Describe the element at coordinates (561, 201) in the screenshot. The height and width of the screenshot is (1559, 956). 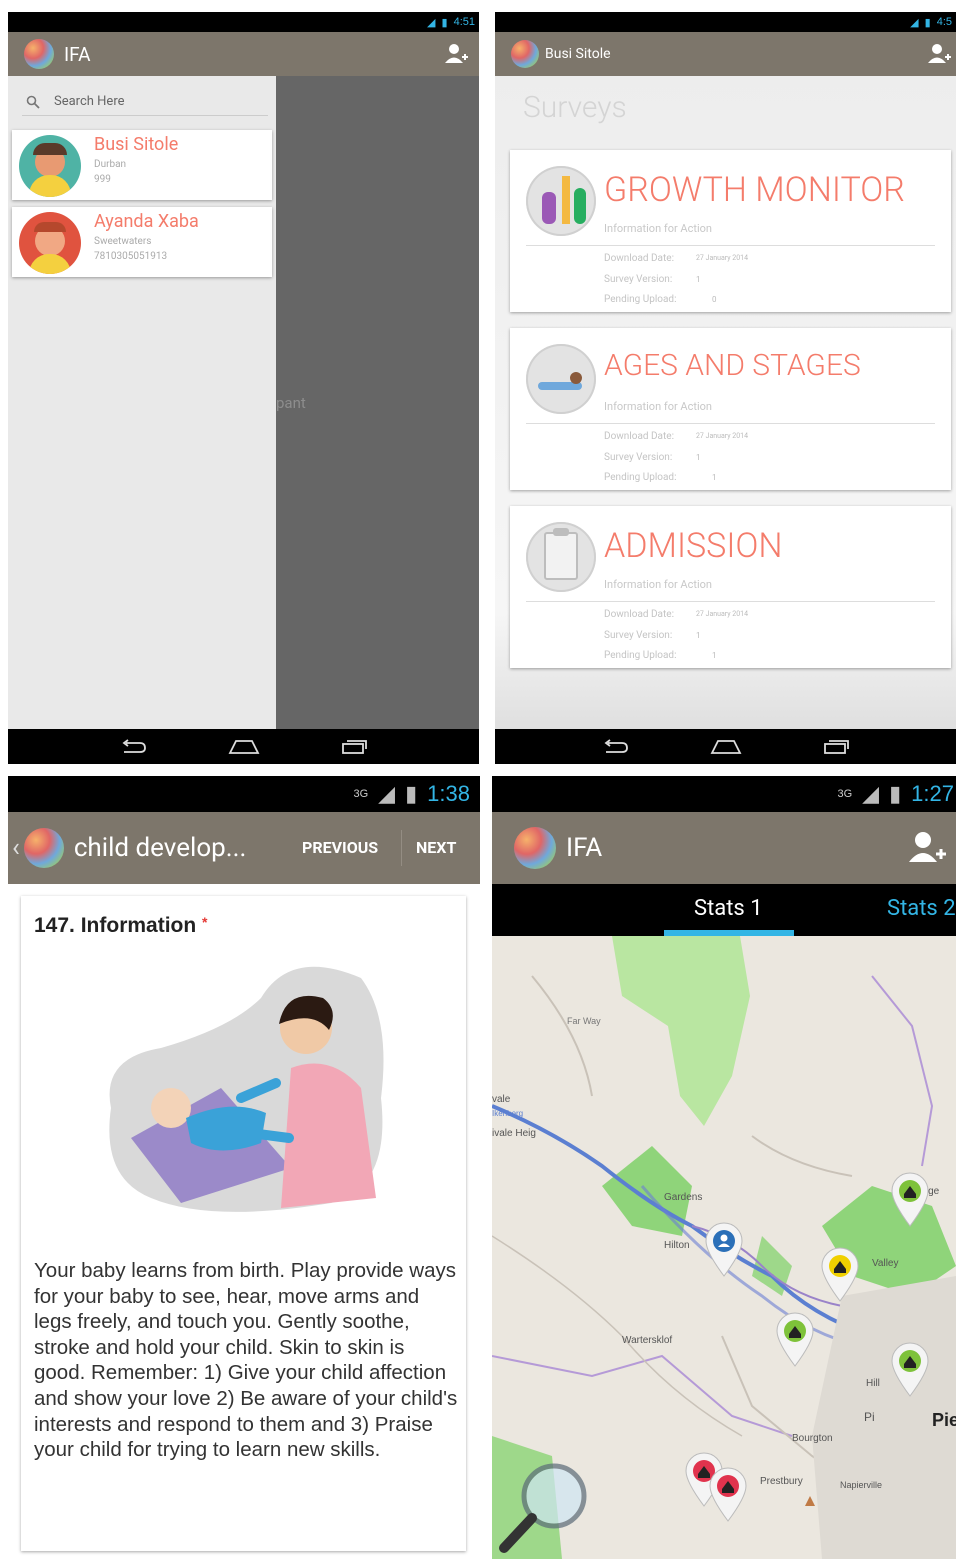
I see `growth-monitor-icon` at that location.